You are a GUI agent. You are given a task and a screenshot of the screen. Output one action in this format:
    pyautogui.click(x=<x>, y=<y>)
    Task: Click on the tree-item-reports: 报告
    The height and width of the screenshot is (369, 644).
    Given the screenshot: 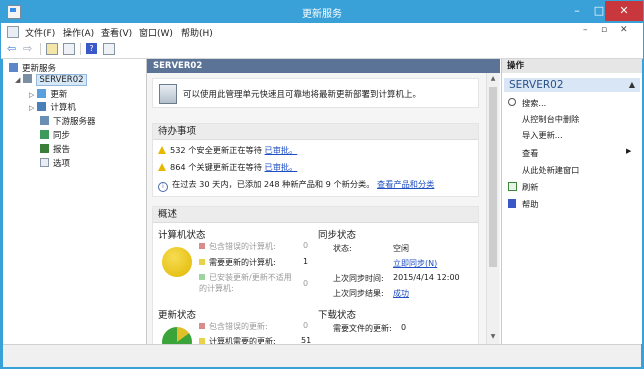 What is the action you would take?
    pyautogui.click(x=55, y=149)
    